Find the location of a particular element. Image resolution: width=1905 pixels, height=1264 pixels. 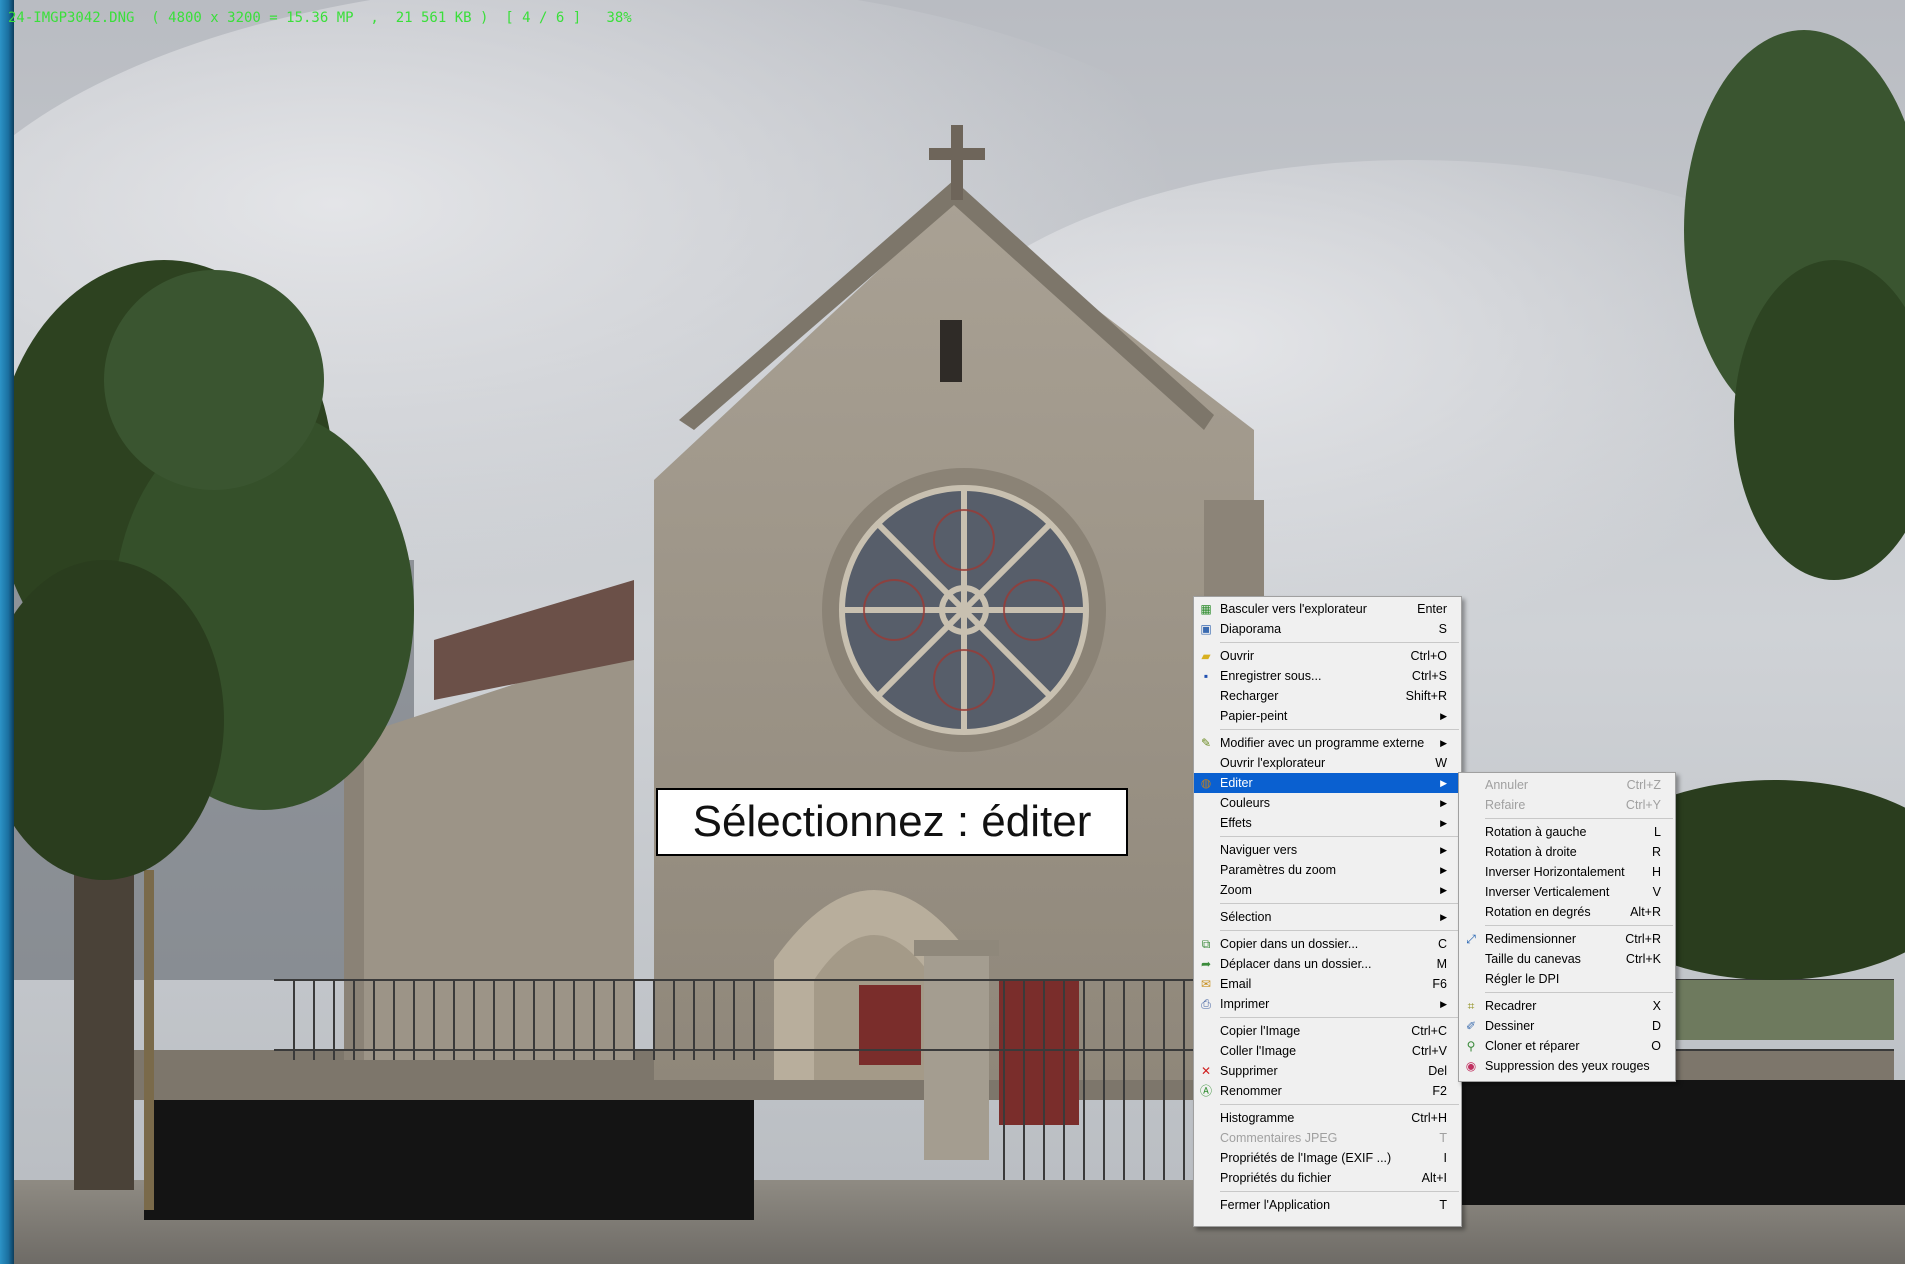

menu-item-naviguer-vers: Naviguer vers ▶ is located at coordinates (1327, 850).